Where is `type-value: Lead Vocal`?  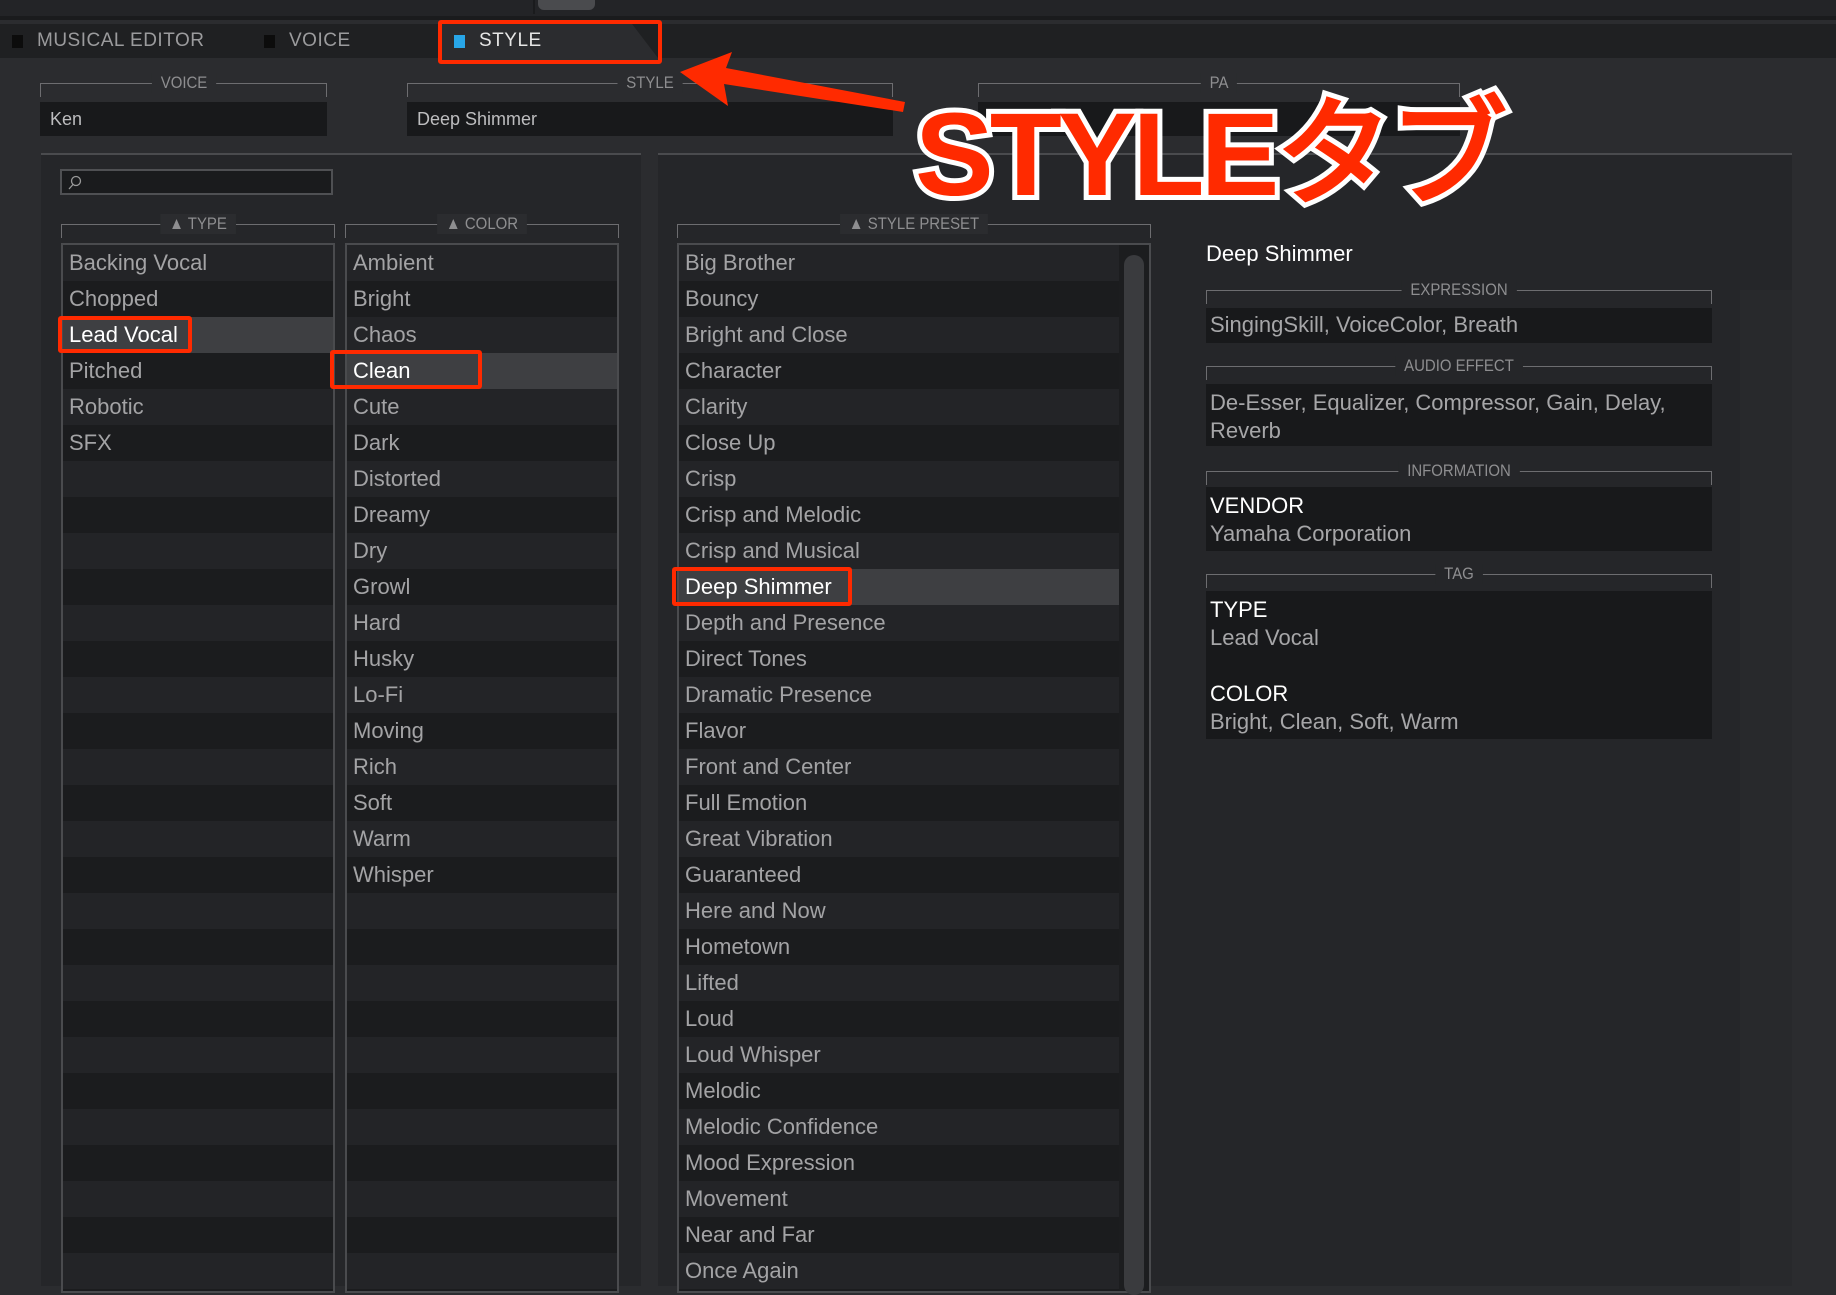
type-value: Lead Vocal is located at coordinates (1264, 637).